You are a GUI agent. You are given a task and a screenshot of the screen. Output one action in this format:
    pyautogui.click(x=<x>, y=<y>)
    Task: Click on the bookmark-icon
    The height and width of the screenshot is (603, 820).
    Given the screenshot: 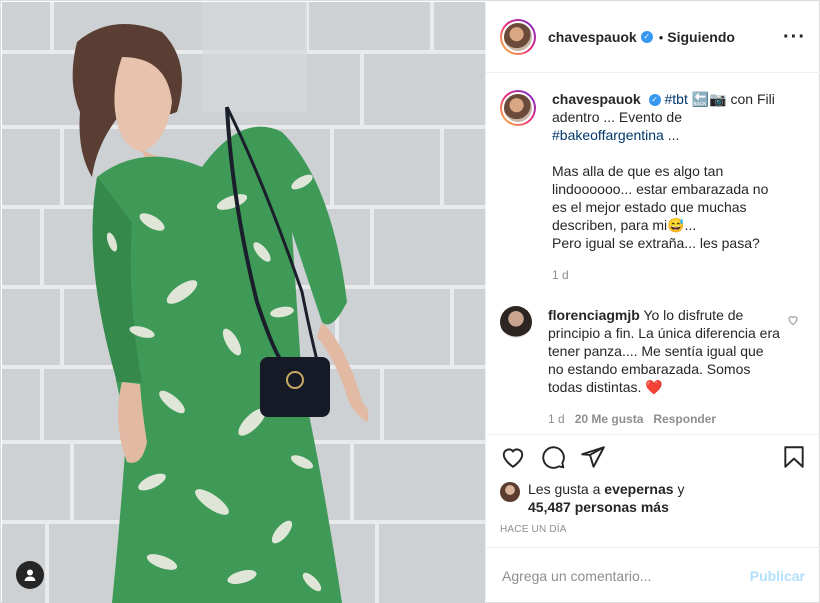 What is the action you would take?
    pyautogui.click(x=794, y=457)
    